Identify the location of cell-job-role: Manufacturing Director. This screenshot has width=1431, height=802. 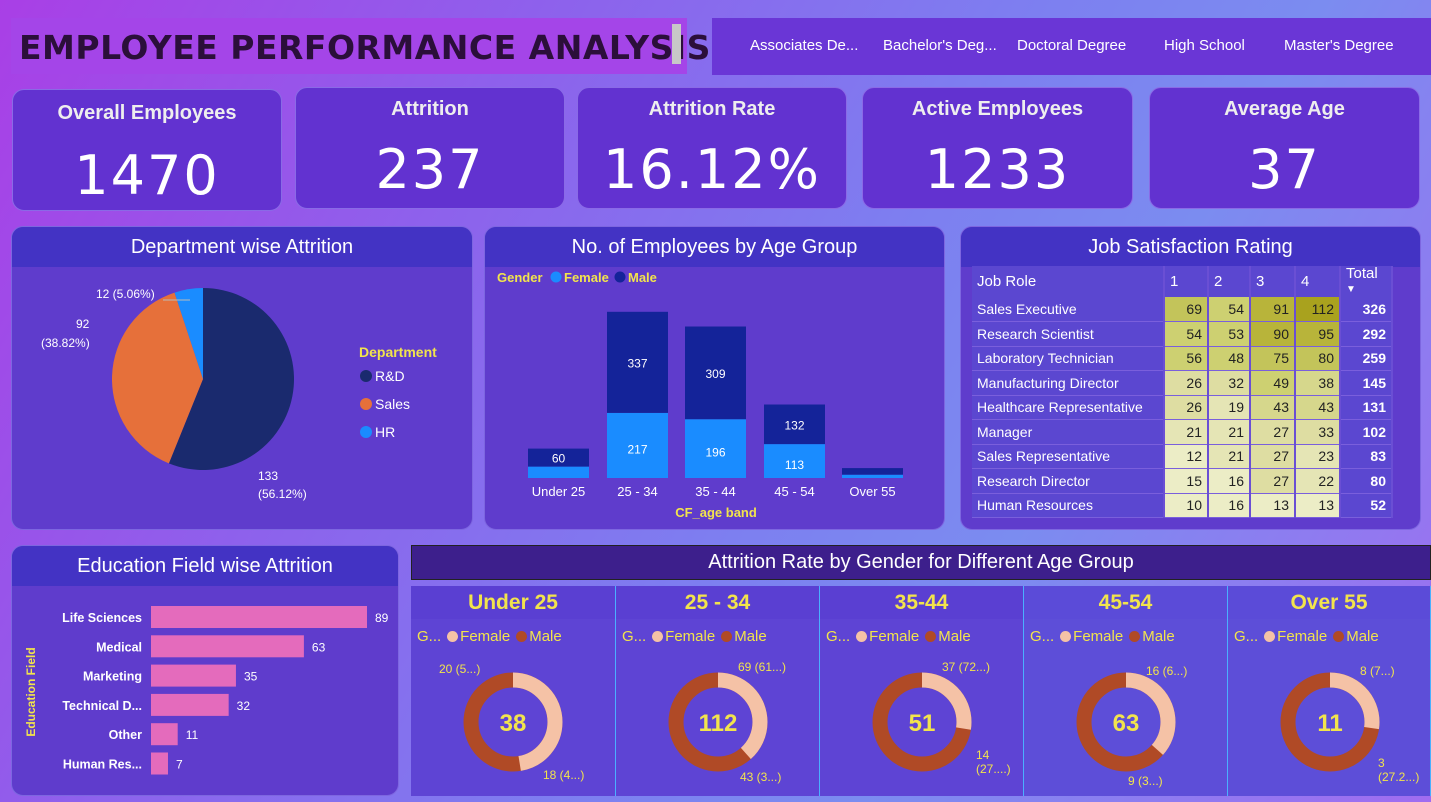
(1068, 383).